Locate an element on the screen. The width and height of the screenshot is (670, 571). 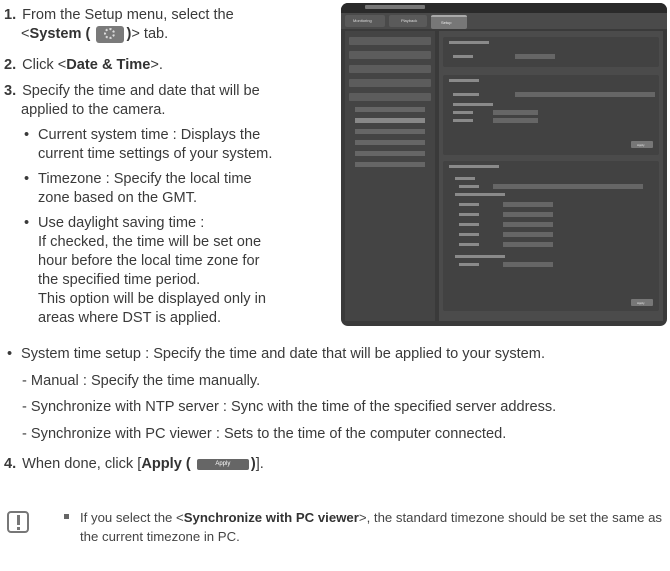
gear-icon is located at coordinates (110, 34).